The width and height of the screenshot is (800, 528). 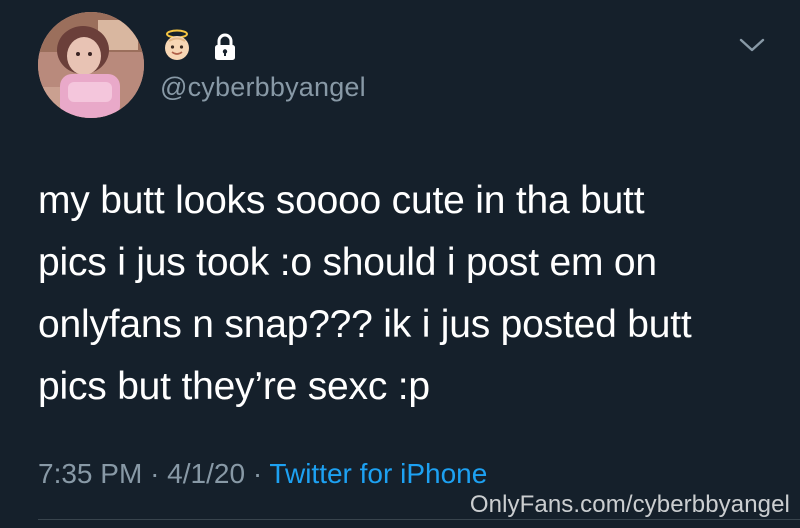 I want to click on avatar, so click(x=91, y=65).